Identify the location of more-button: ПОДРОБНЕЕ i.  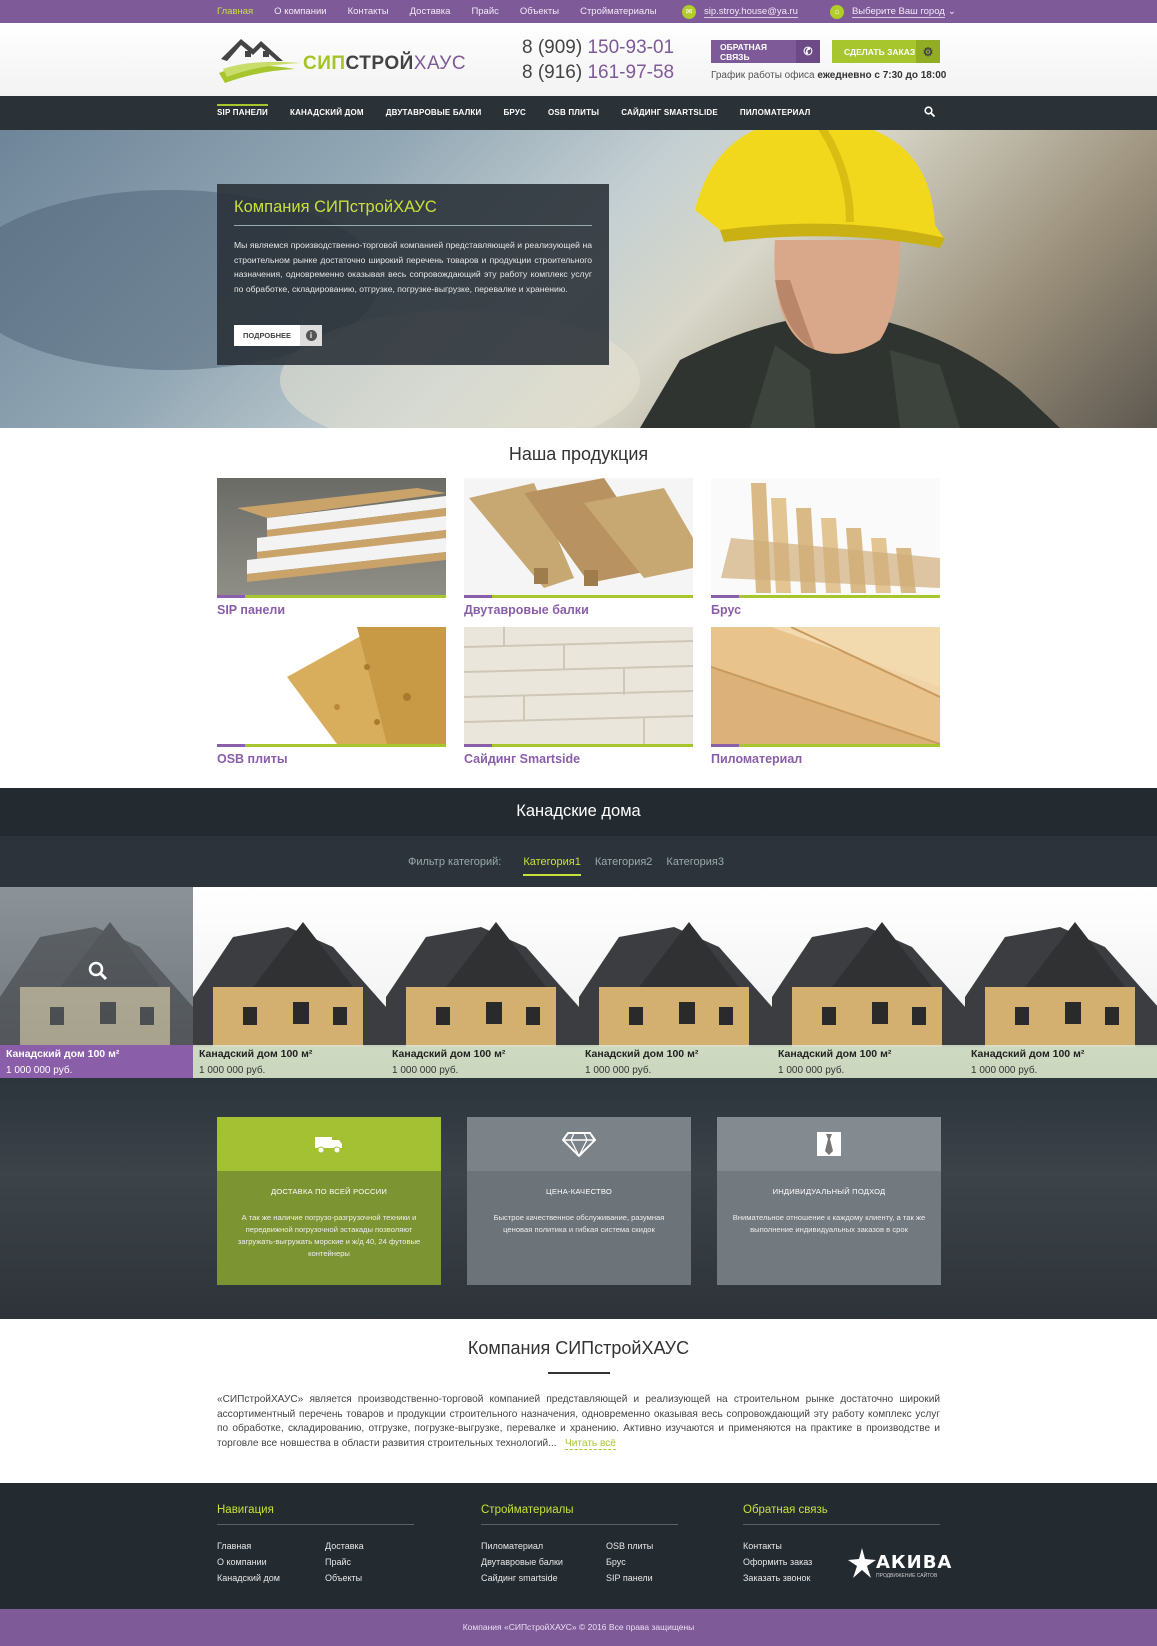
(278, 335).